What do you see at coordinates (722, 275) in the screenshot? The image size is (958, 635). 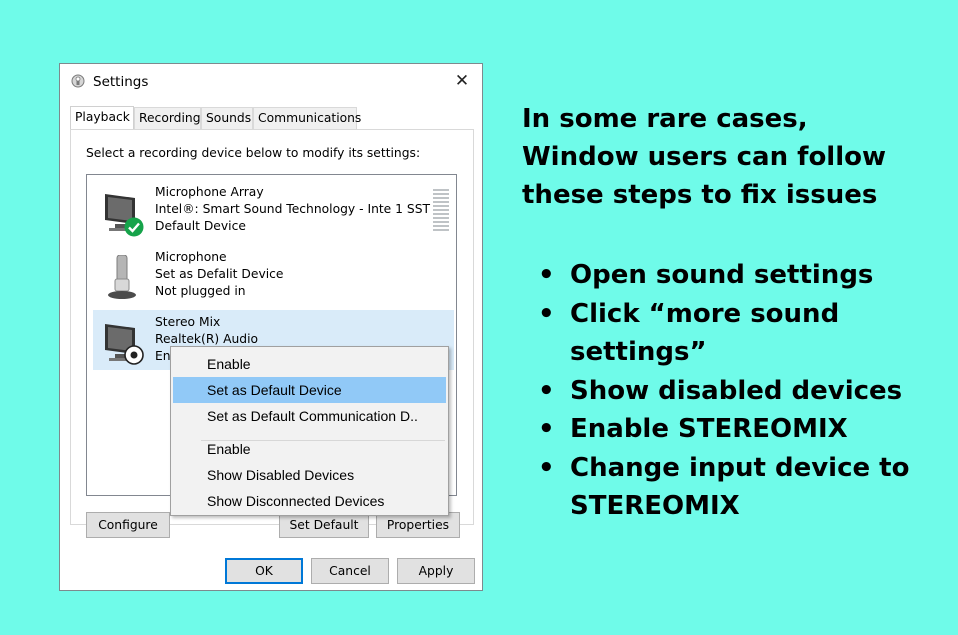 I see `step-text: Open sound settings` at bounding box center [722, 275].